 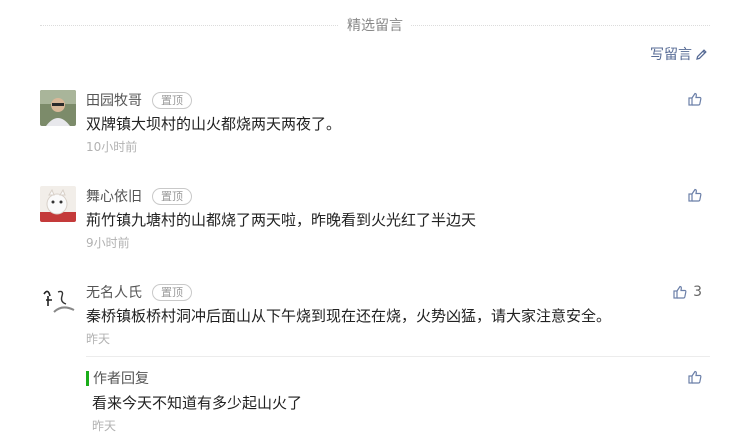 What do you see at coordinates (398, 395) in the screenshot?
I see `author-reply: 作者回复 看来今天不知道有多少起山火了 昨天` at bounding box center [398, 395].